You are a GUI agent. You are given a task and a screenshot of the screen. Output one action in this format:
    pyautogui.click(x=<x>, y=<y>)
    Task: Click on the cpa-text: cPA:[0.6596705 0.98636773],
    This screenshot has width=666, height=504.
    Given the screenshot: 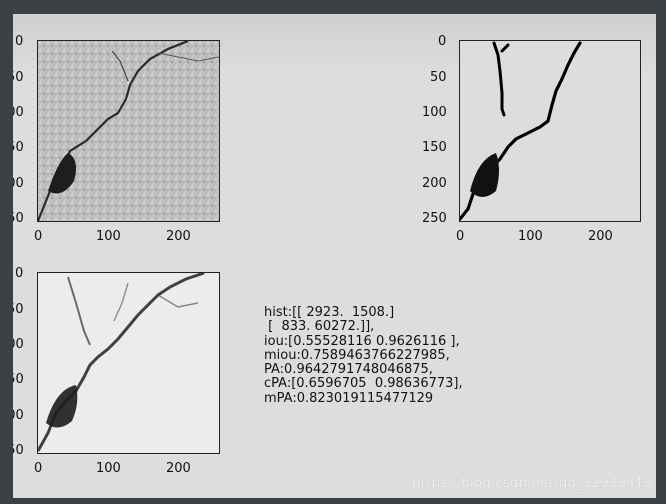 What is the action you would take?
    pyautogui.click(x=363, y=384)
    